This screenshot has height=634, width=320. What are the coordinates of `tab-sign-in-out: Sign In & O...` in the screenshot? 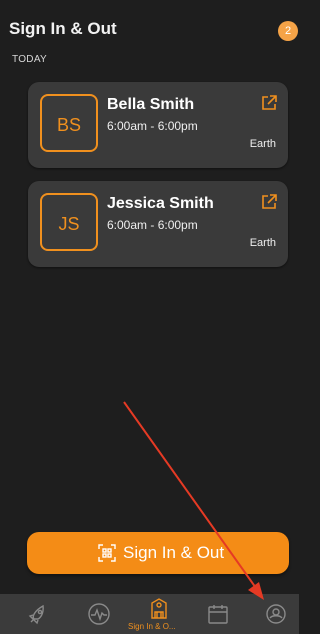 It's located at (159, 614).